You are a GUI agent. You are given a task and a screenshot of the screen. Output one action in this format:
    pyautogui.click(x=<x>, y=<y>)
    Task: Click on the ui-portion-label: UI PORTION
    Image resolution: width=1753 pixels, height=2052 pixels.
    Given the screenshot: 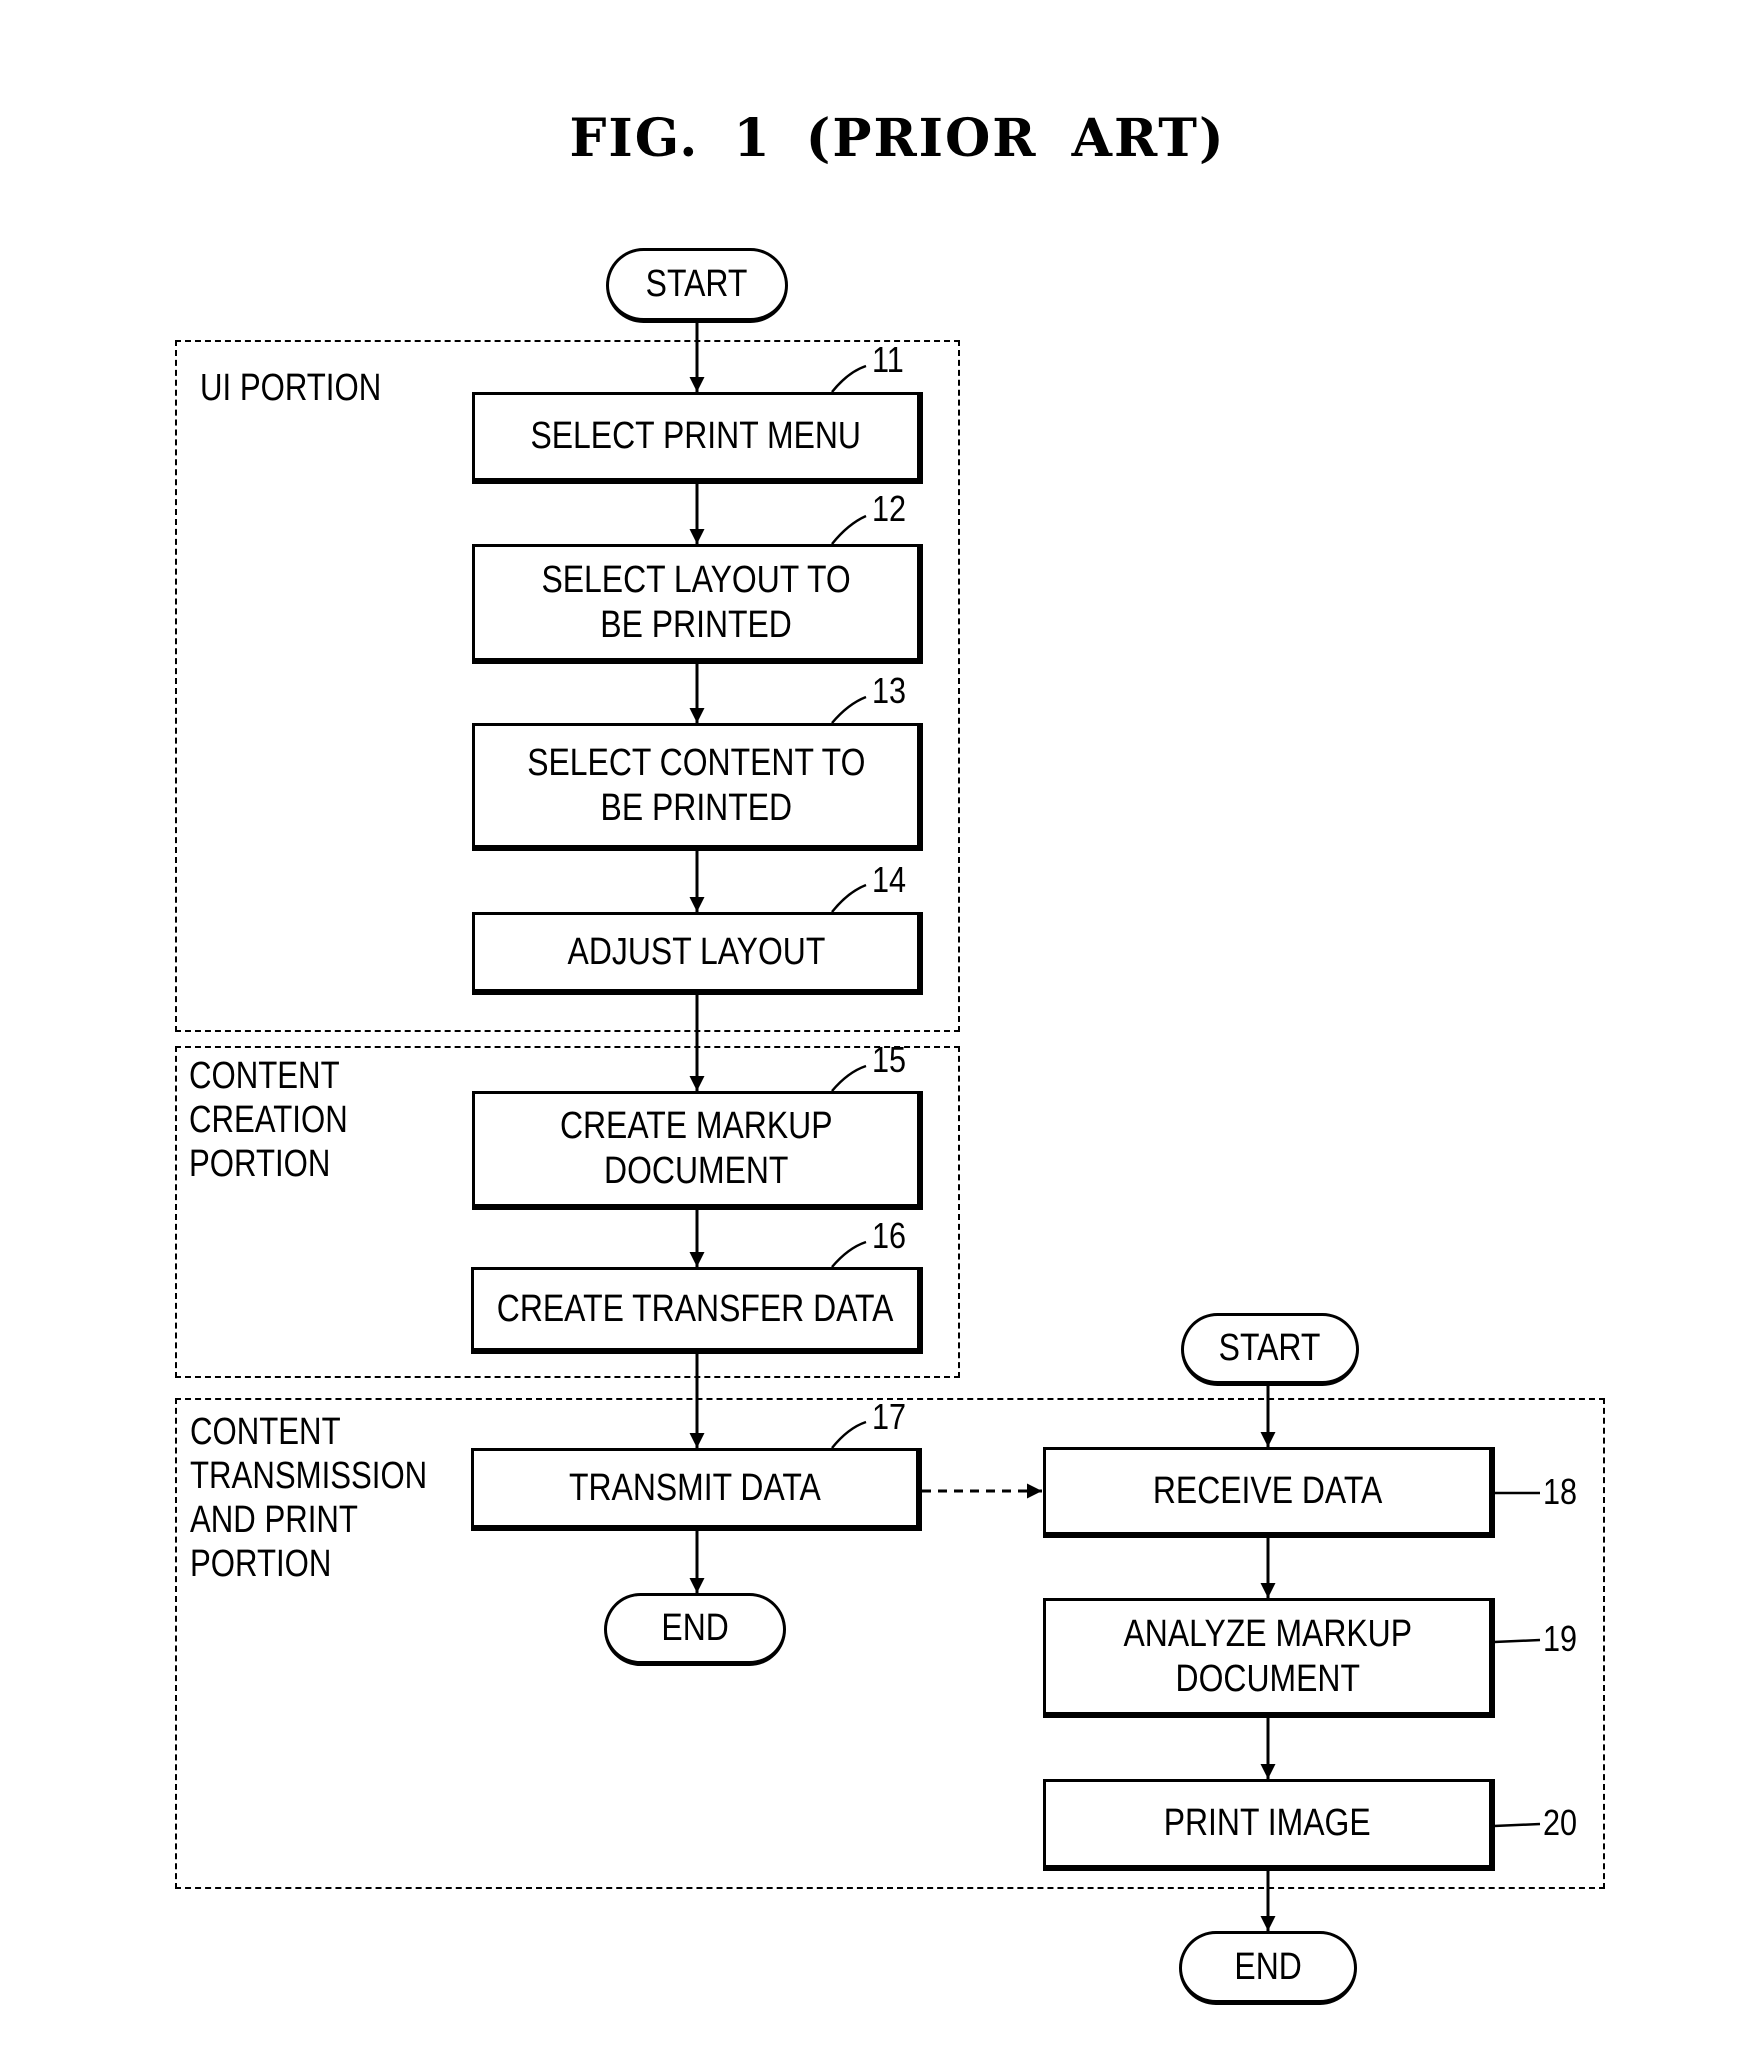 What is the action you would take?
    pyautogui.click(x=291, y=388)
    